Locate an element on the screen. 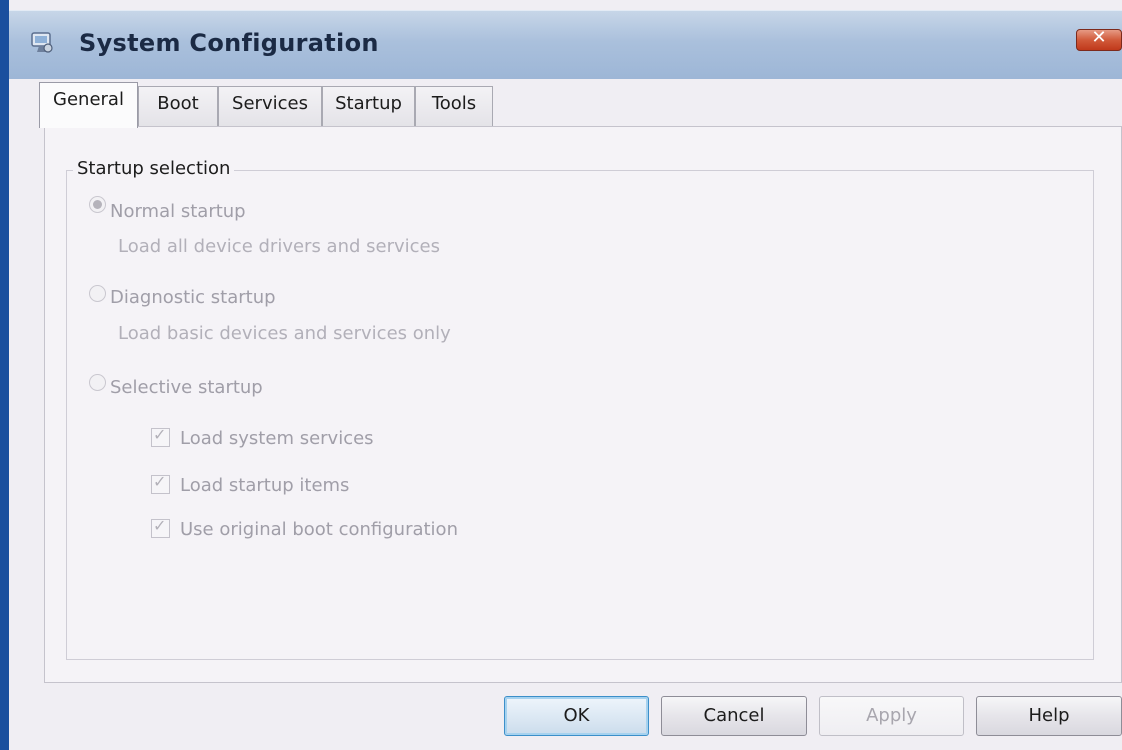 The image size is (1122, 750). tab-label: Boot is located at coordinates (178, 103).